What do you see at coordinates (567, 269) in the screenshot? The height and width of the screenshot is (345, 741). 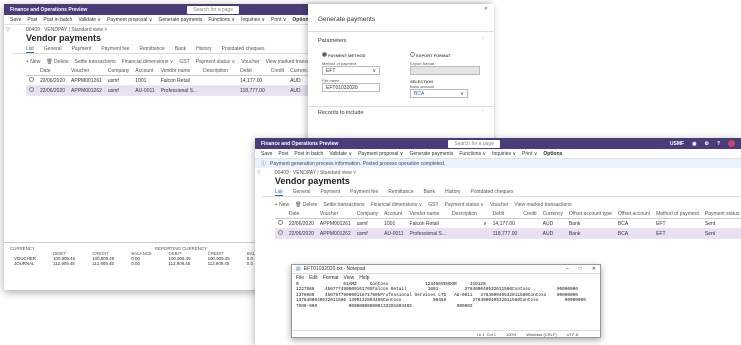 I see `minimize-icon: –` at bounding box center [567, 269].